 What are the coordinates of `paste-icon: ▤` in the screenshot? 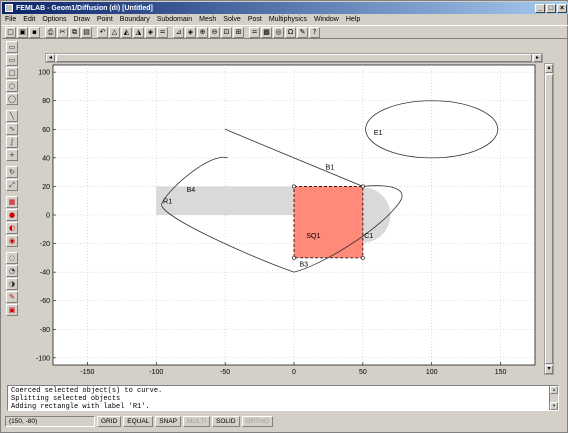 It's located at (86, 32).